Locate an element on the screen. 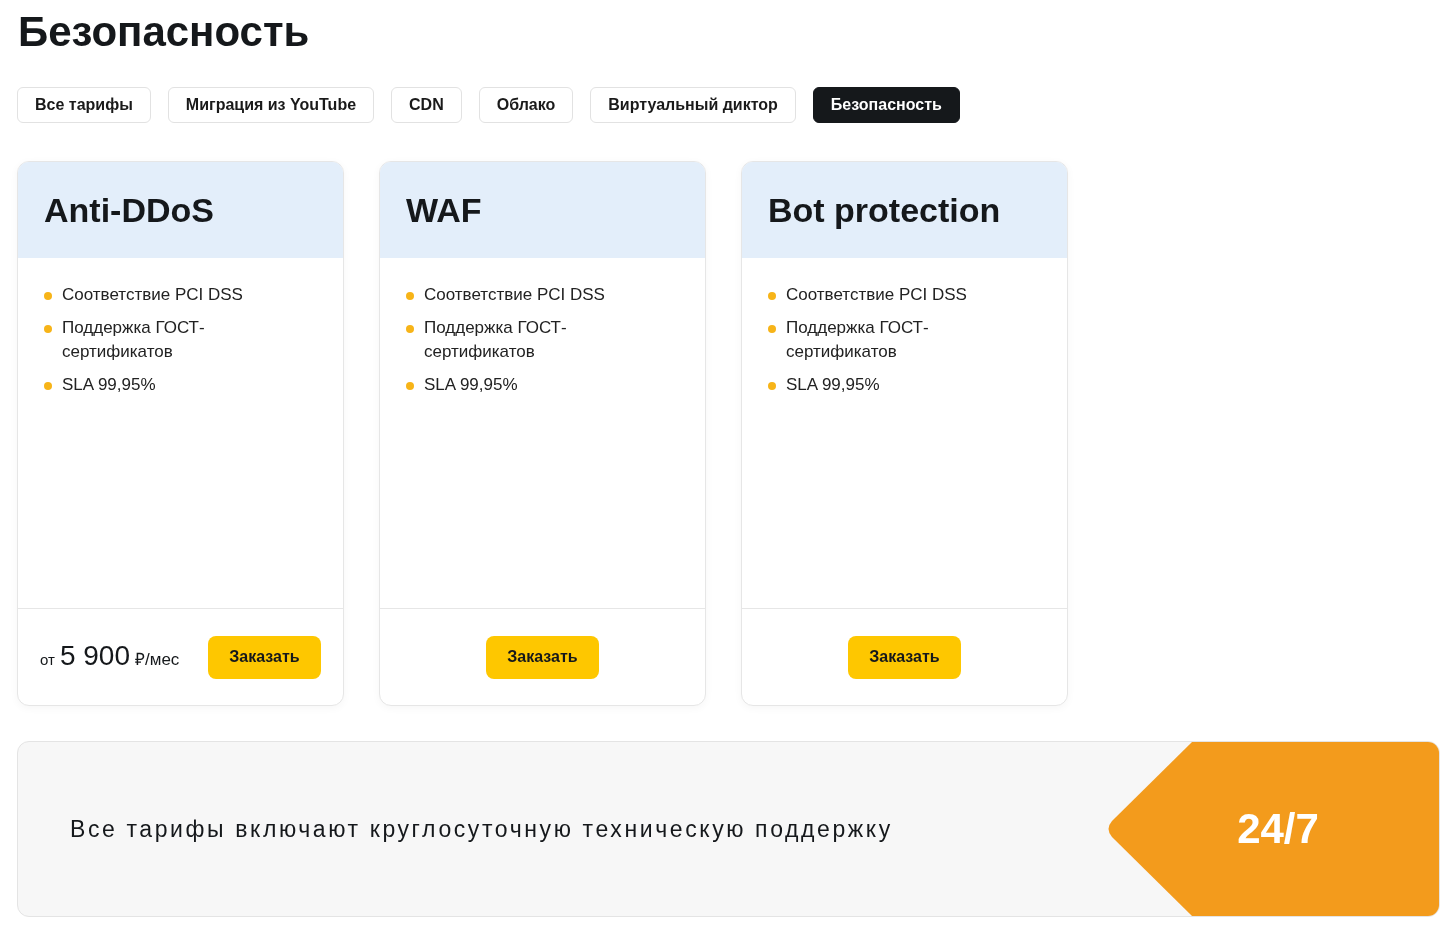  plan-title: Anti-DDoS is located at coordinates (129, 210).